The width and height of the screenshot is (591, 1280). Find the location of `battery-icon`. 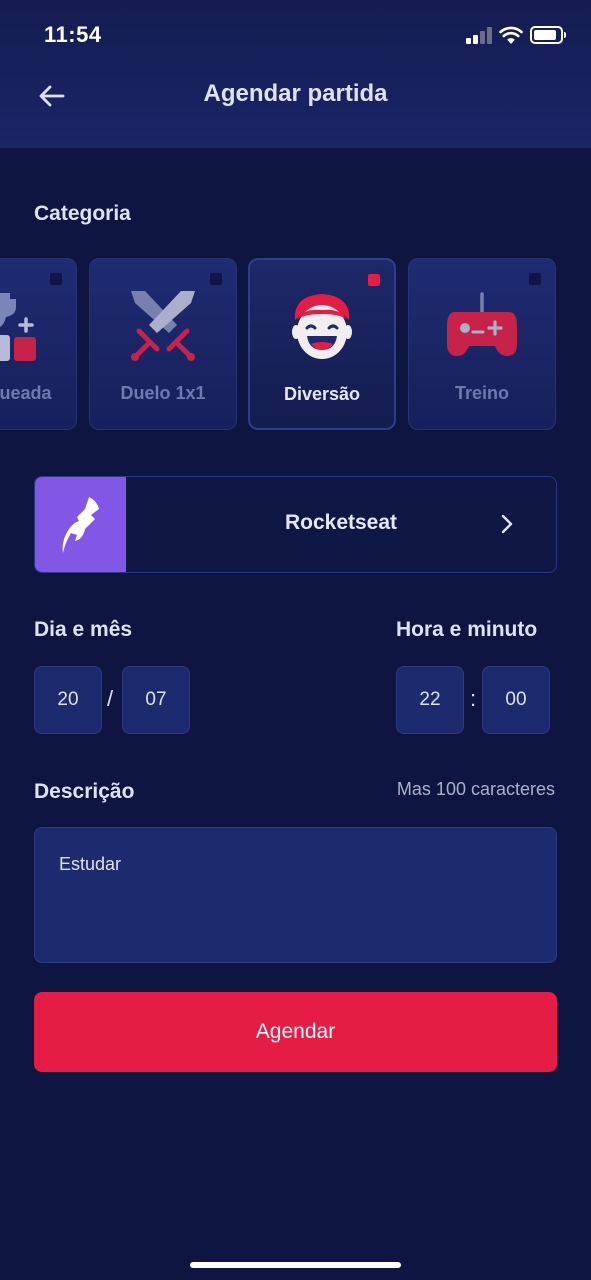

battery-icon is located at coordinates (548, 35).